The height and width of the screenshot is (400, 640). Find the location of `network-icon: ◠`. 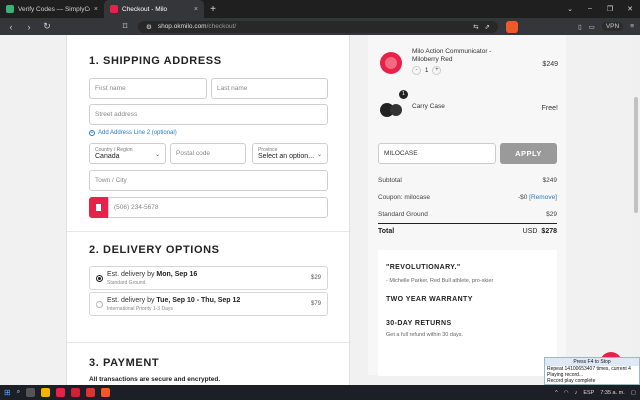

network-icon: ◠ is located at coordinates (566, 393).